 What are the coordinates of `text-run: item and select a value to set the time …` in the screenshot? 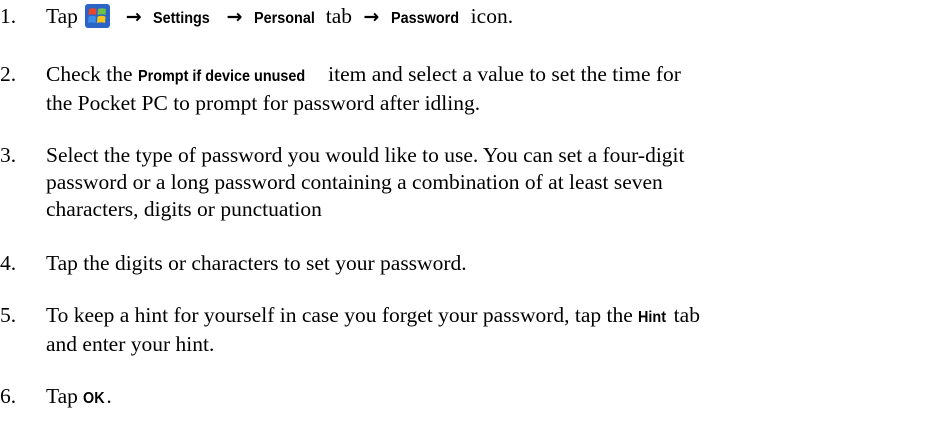 It's located at (504, 74).